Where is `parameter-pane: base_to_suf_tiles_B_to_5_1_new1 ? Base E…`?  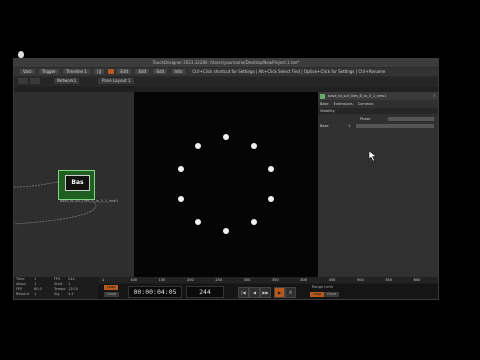 parameter-pane: base_to_suf_tiles_B_to_5_1_new1 ? Base E… is located at coordinates (378, 184).